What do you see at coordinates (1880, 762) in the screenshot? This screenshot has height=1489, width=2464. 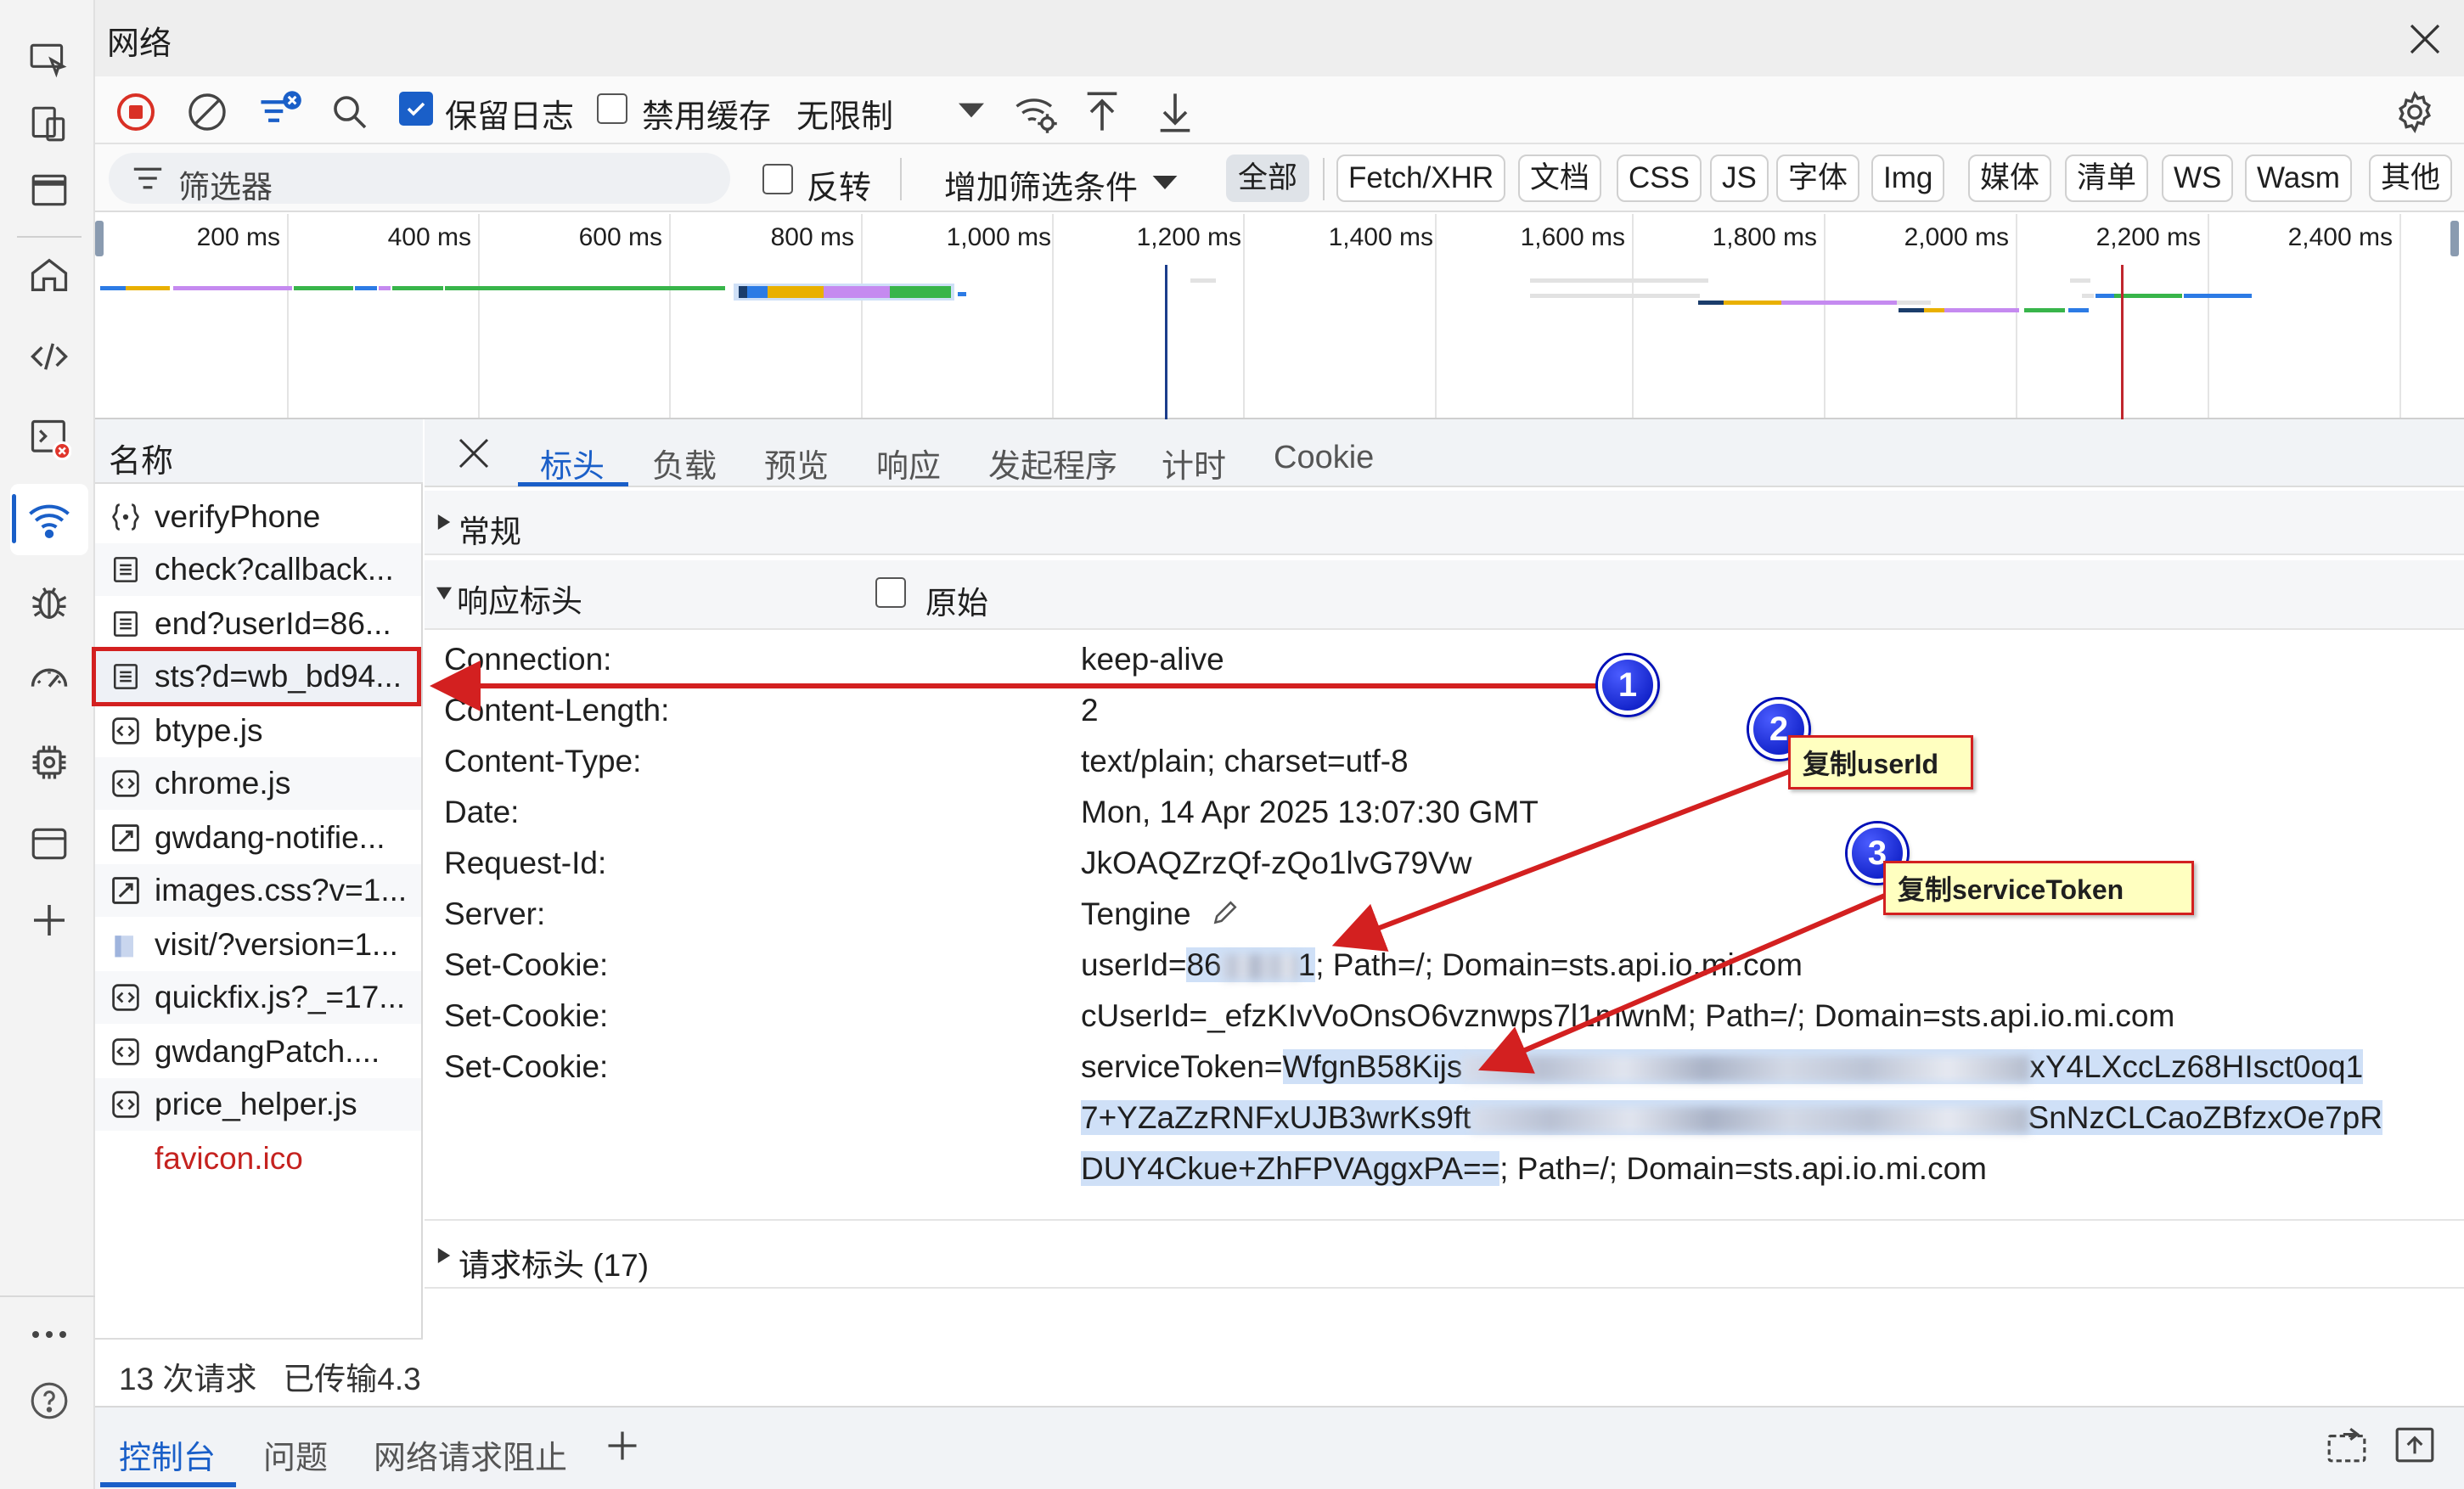 I see `callout-copy-userid: 复制userId` at bounding box center [1880, 762].